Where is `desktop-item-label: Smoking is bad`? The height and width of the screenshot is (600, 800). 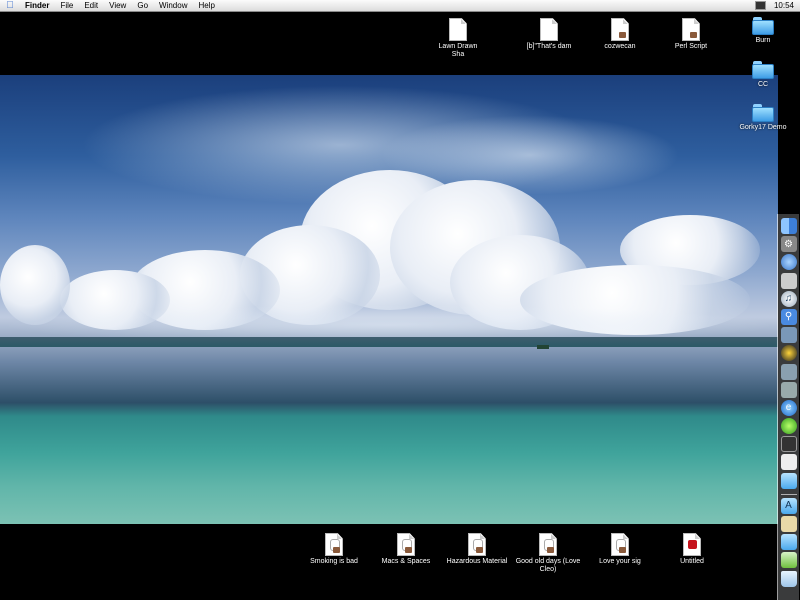 desktop-item-label: Smoking is bad is located at coordinates (334, 561).